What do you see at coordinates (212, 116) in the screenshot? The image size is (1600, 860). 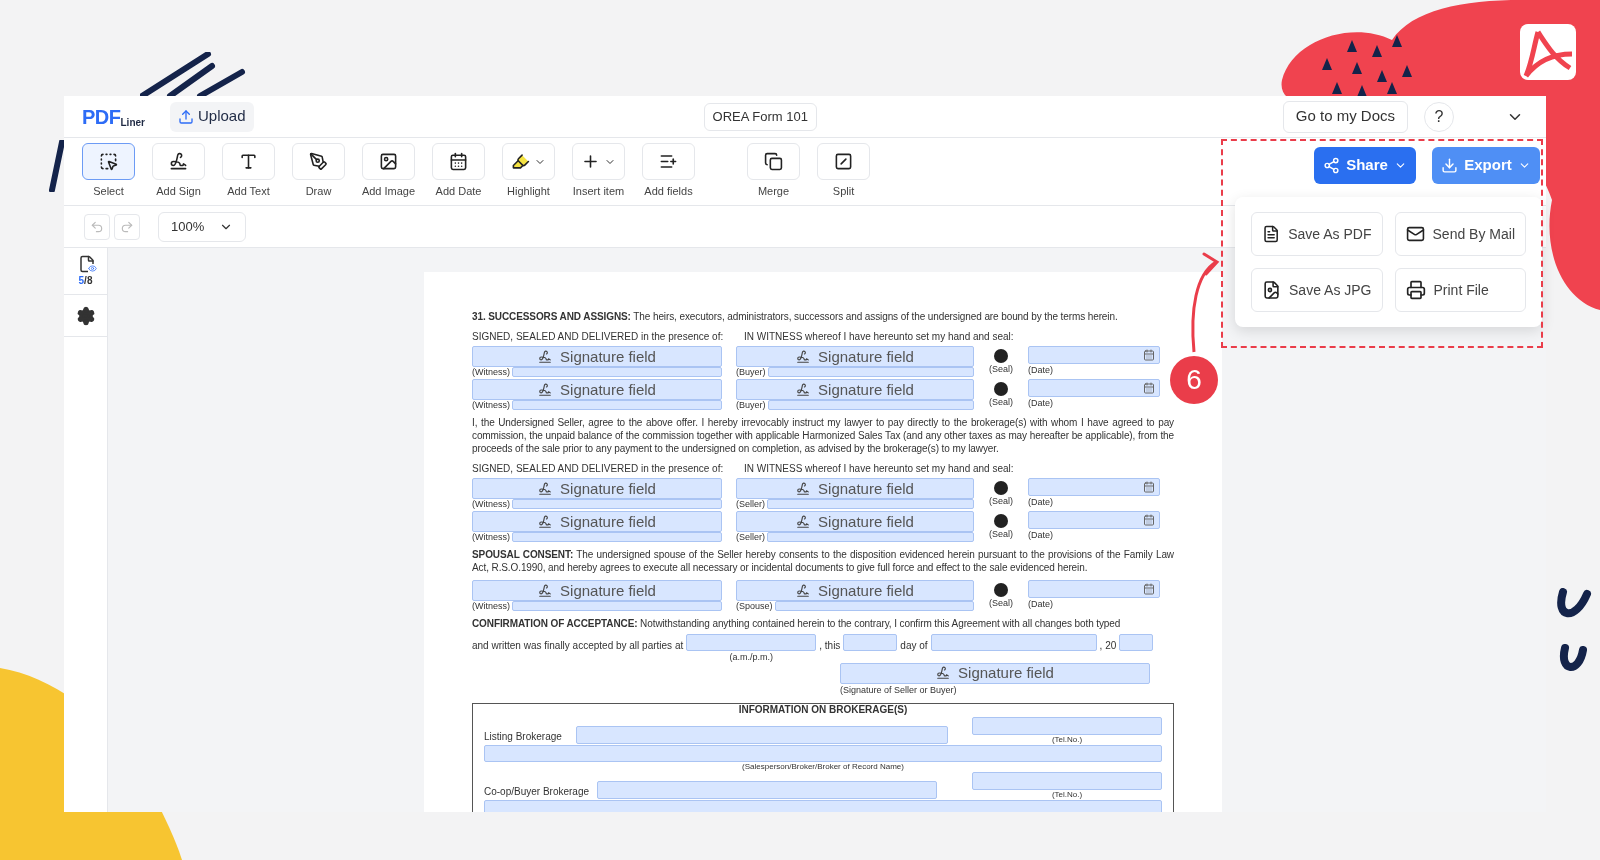 I see `upload-button: Upload` at bounding box center [212, 116].